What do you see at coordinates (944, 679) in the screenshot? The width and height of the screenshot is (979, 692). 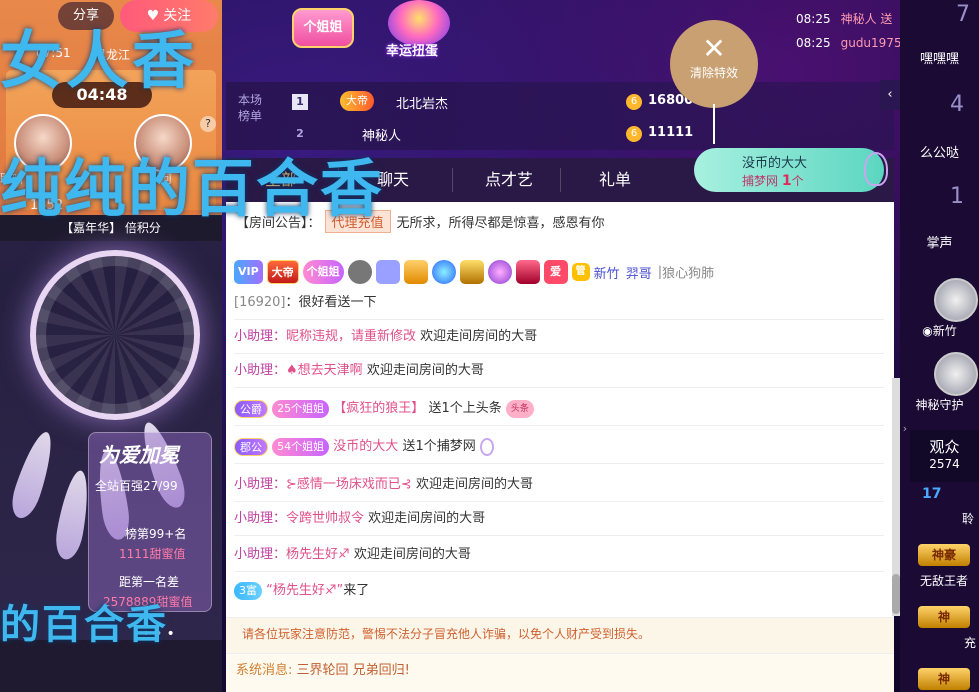 I see `god-badge: 神` at bounding box center [944, 679].